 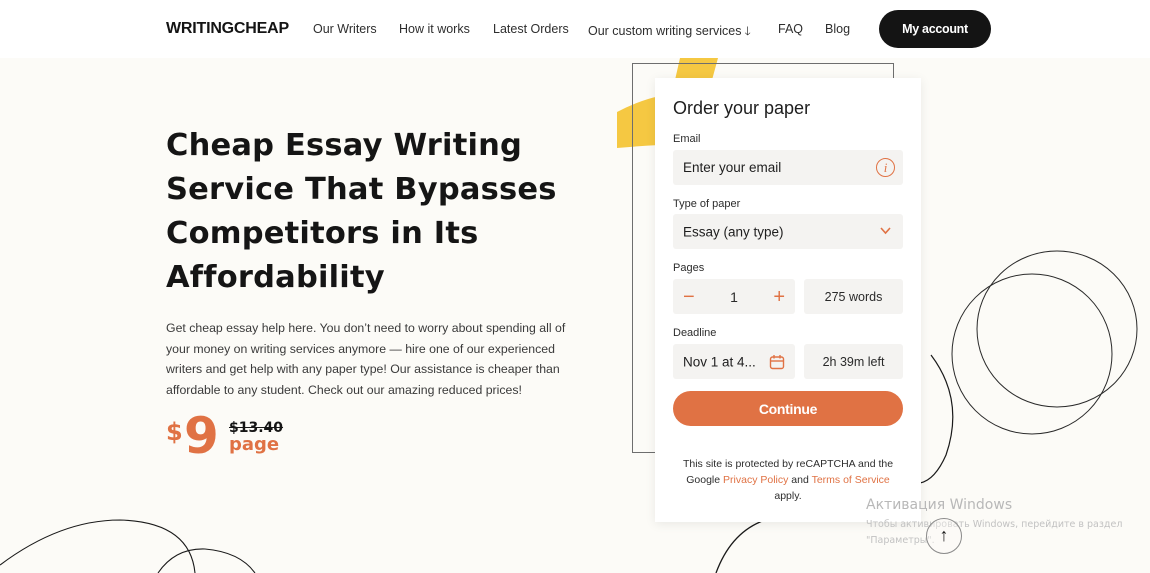 I want to click on price-unit: page, so click(x=254, y=444).